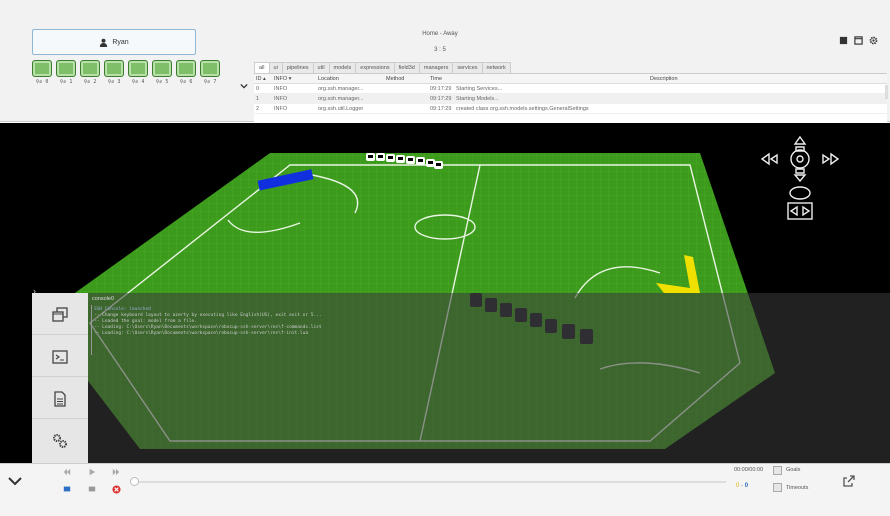 The height and width of the screenshot is (516, 890). Describe the element at coordinates (436, 67) in the screenshot. I see `tab-managers: managers` at that location.